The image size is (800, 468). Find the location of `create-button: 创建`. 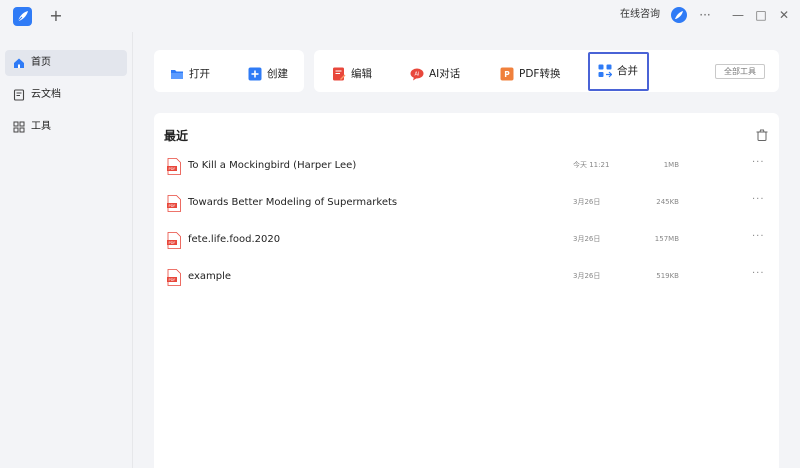

create-button: 创建 is located at coordinates (273, 75).